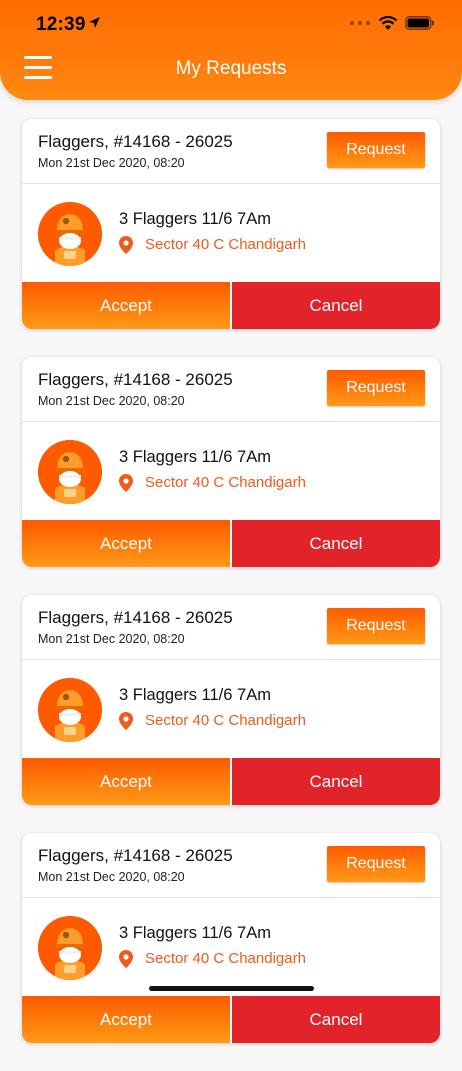  I want to click on battery-icon, so click(419, 23).